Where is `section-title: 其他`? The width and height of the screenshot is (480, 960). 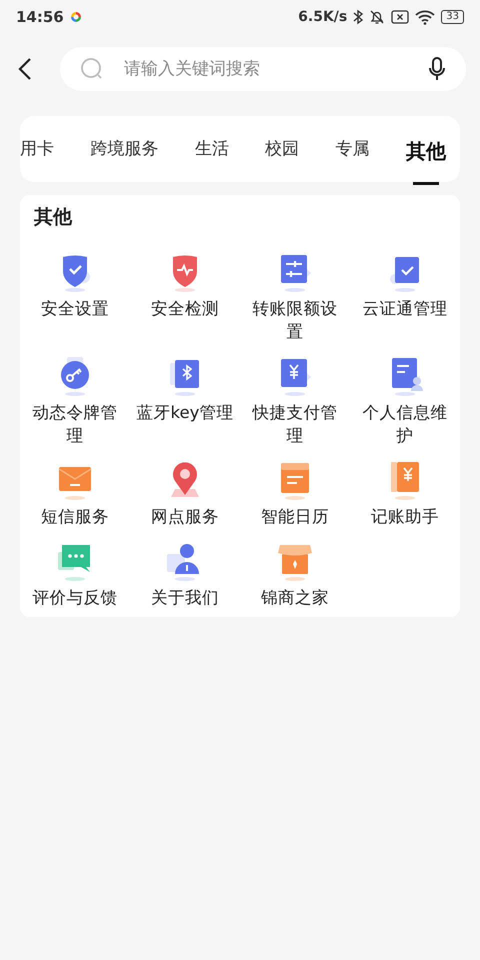 section-title: 其他 is located at coordinates (53, 217).